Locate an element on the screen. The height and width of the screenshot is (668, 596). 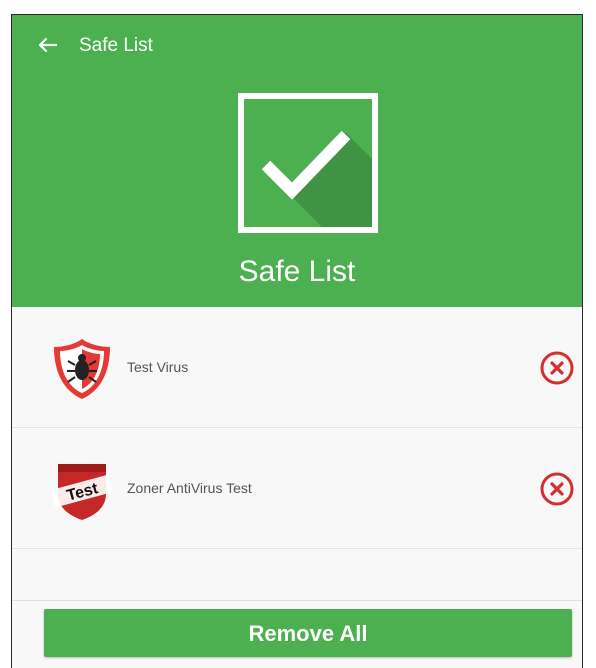
toolbar-title: Safe List is located at coordinates (116, 45).